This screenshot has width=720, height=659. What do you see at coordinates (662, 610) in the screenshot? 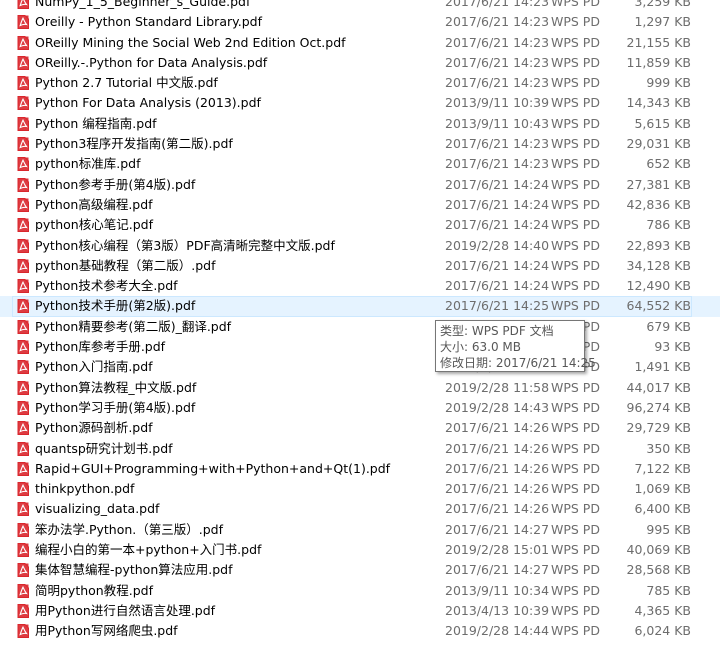
I see `file-size: 4,365 KB` at bounding box center [662, 610].